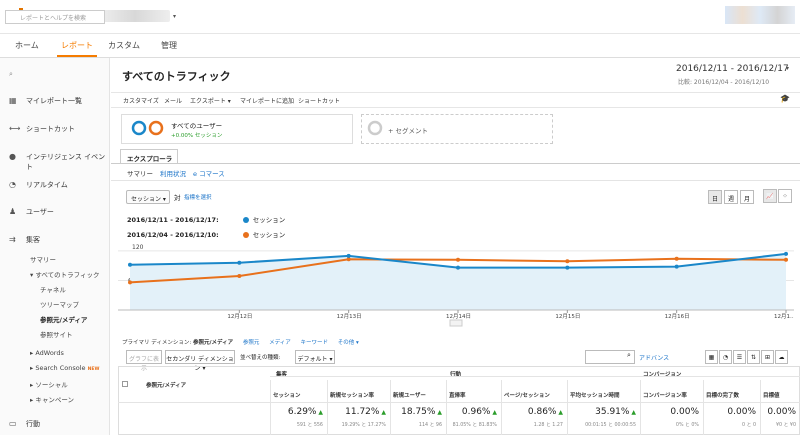 This screenshot has width=800, height=435. I want to click on sidebar-sub-treemap: ツリーマップ, so click(59, 304).